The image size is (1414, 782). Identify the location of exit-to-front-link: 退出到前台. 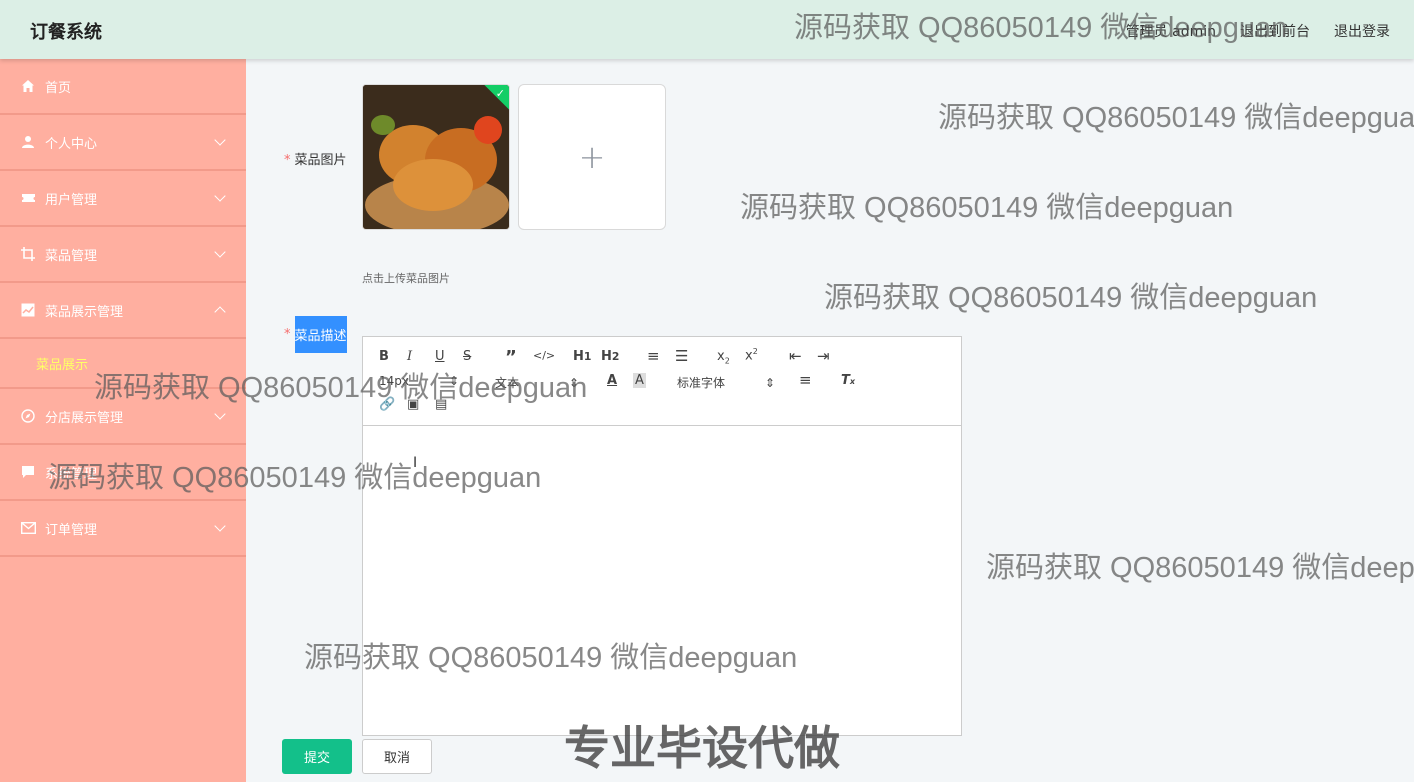
(1275, 31).